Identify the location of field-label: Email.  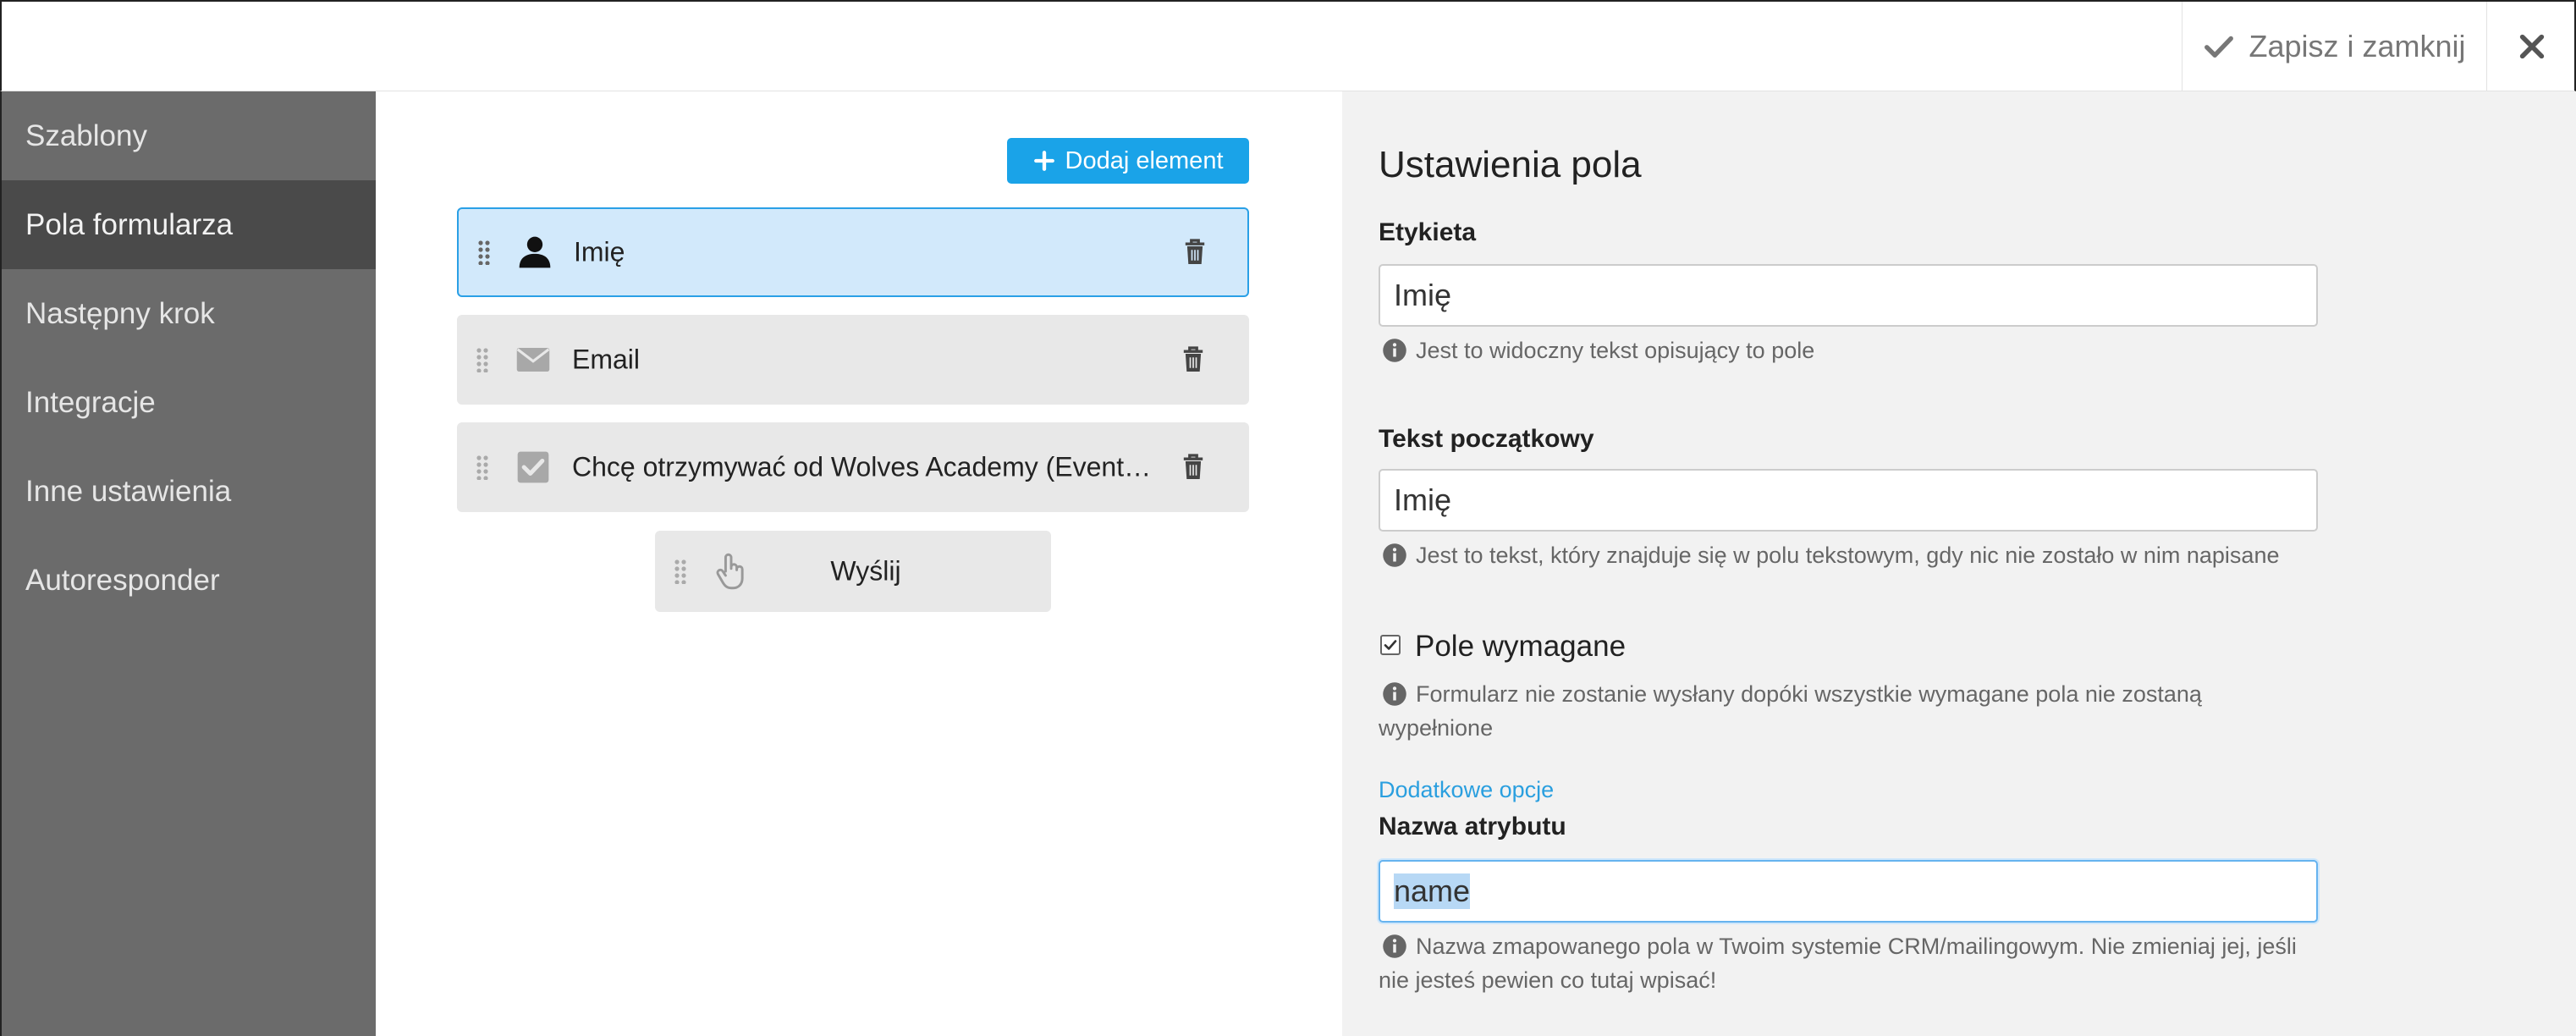
(606, 359).